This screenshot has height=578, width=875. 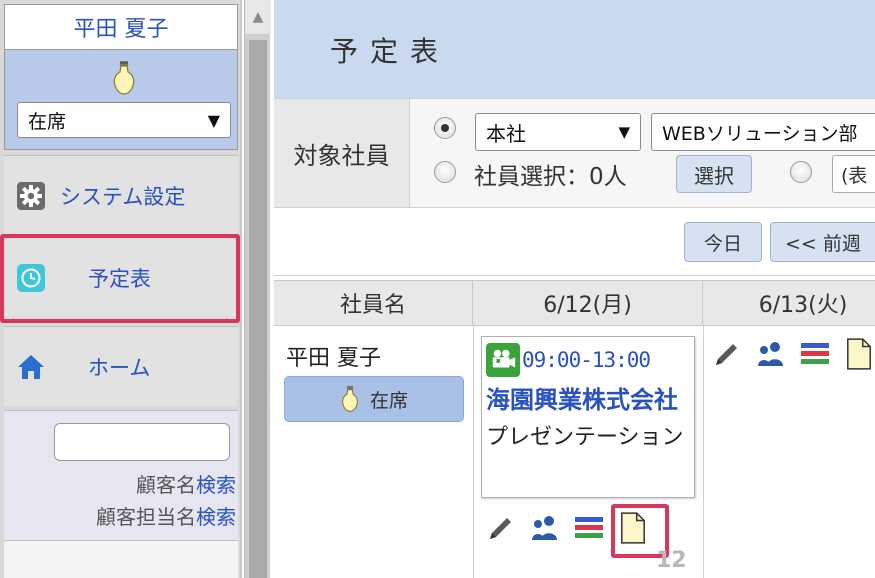 I want to click on sidebar-item-system-settings: システム設定, so click(x=121, y=195).